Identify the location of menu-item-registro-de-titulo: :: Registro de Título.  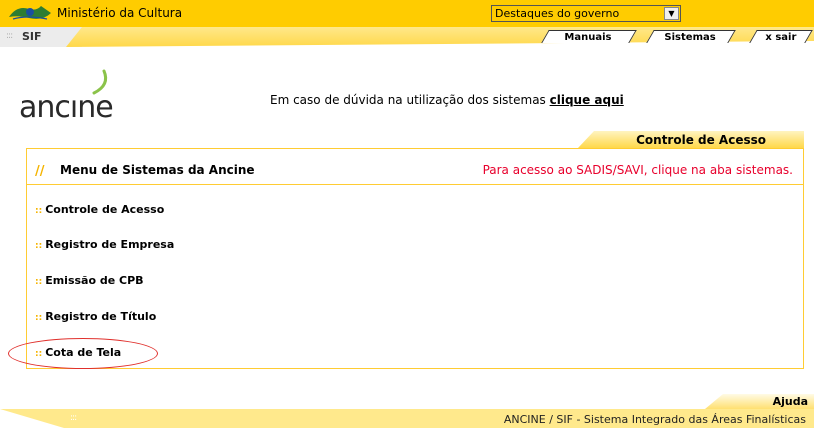
(95, 316).